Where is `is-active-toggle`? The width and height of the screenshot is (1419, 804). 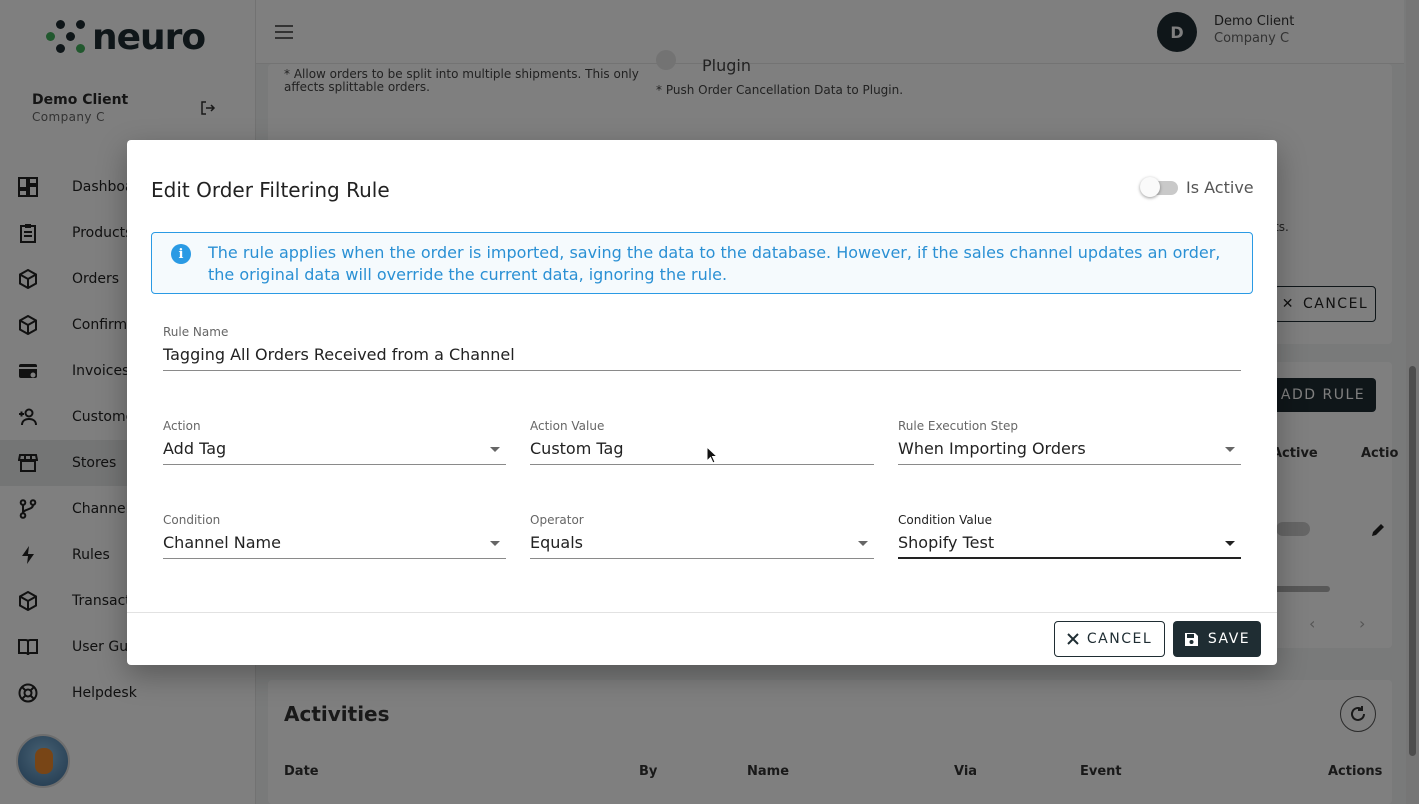 is-active-toggle is located at coordinates (1159, 187).